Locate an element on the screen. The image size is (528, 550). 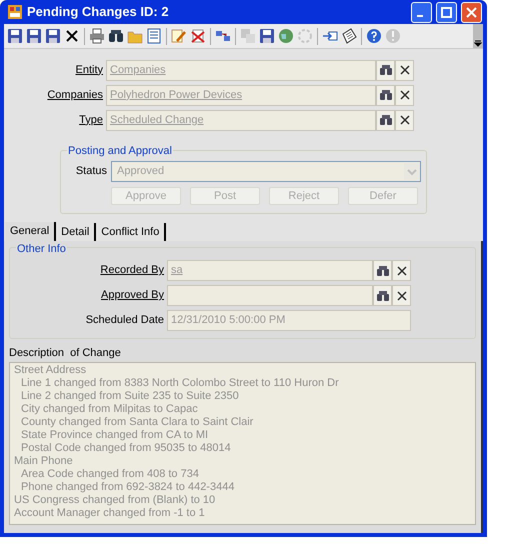
maximize-button is located at coordinates (446, 12).